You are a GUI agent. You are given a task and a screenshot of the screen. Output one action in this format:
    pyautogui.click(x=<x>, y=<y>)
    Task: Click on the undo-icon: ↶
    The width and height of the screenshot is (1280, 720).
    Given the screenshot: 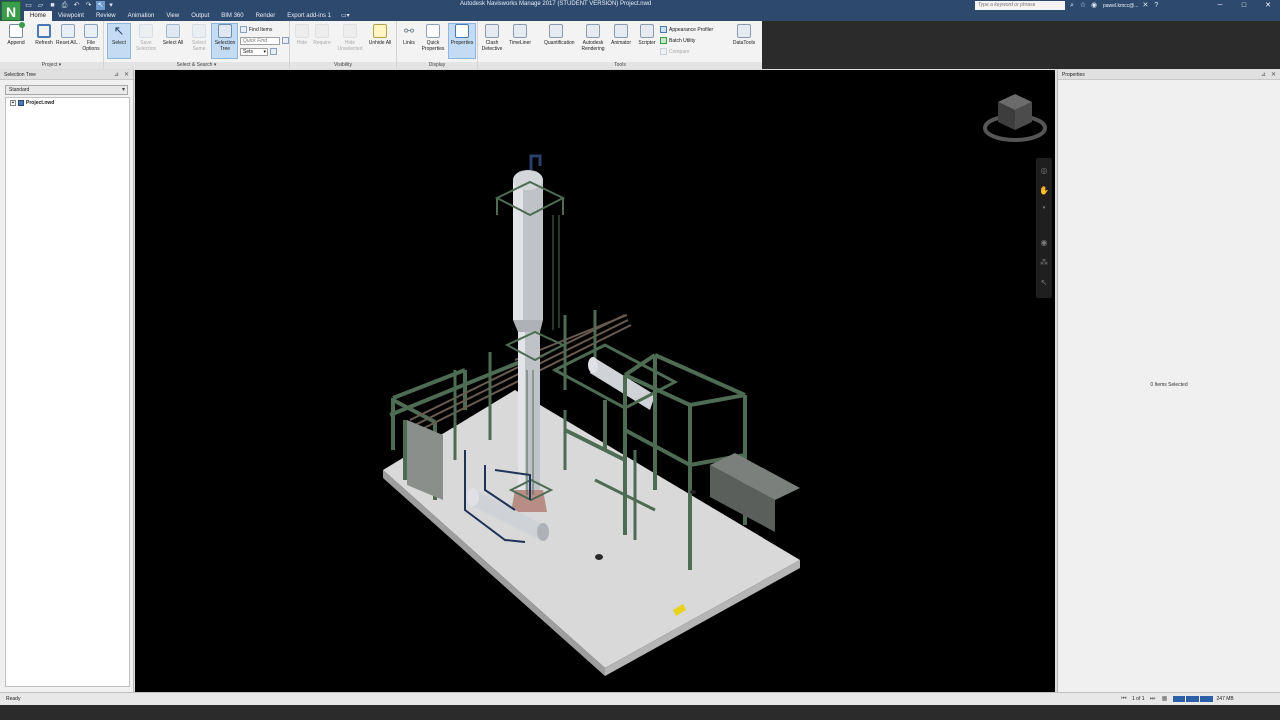 What is the action you would take?
    pyautogui.click(x=76, y=5)
    